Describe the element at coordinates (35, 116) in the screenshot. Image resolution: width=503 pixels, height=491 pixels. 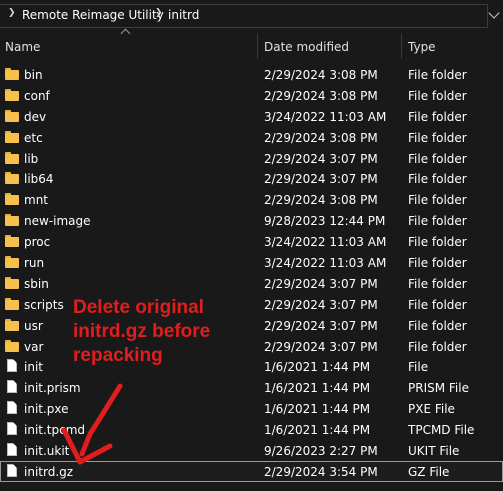
I see `file-name: dev` at that location.